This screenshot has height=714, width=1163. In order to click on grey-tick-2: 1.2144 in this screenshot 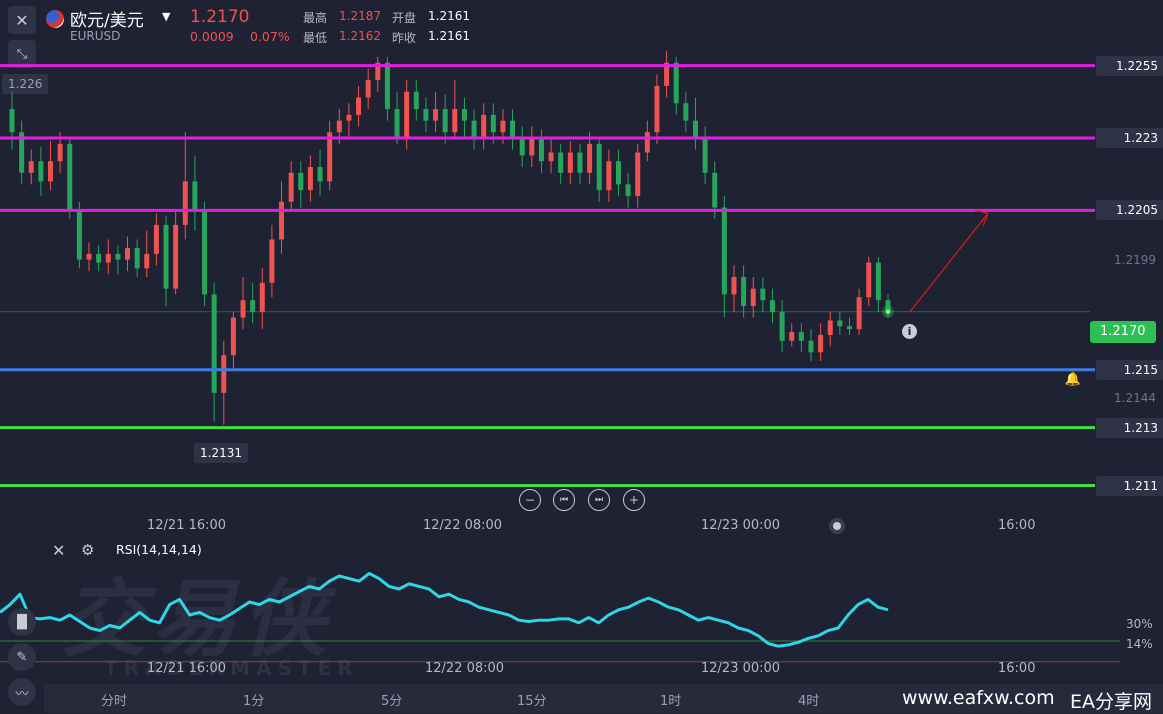, I will do `click(1135, 398)`.